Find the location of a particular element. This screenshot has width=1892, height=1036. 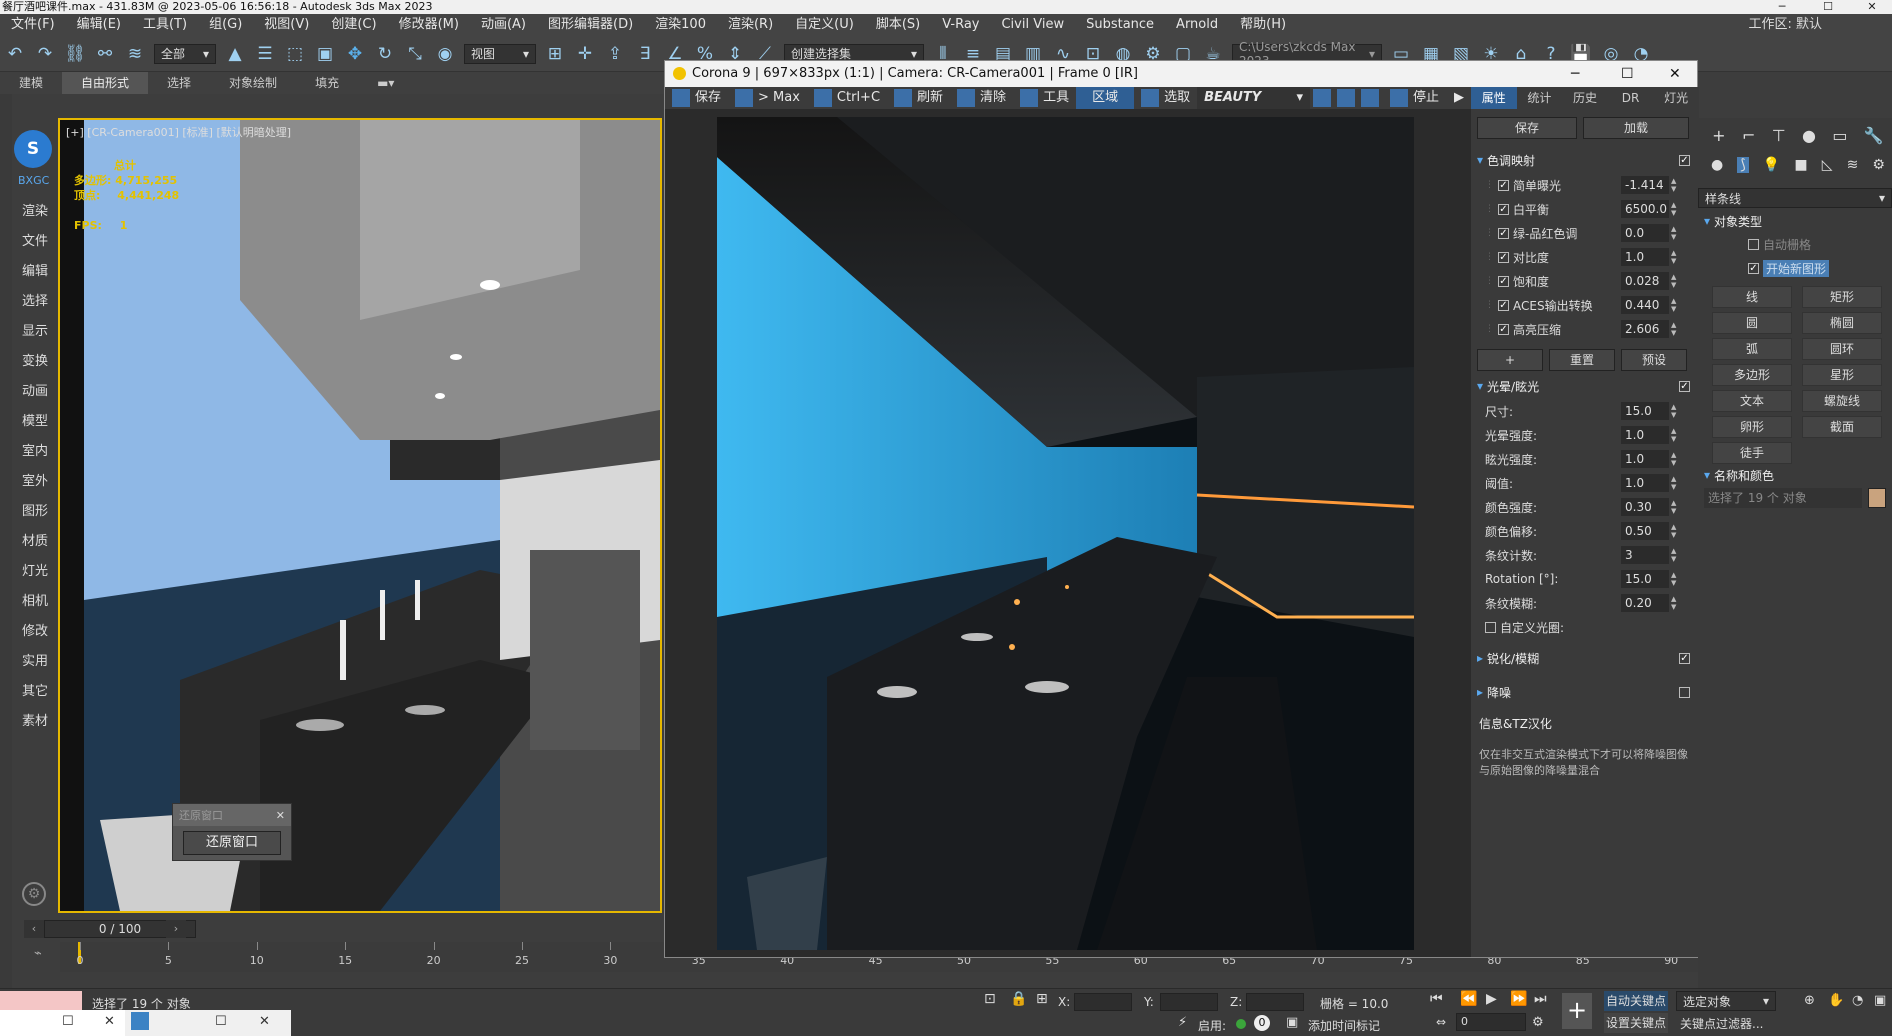

goto-end-icon: ⏭ is located at coordinates (1540, 999).